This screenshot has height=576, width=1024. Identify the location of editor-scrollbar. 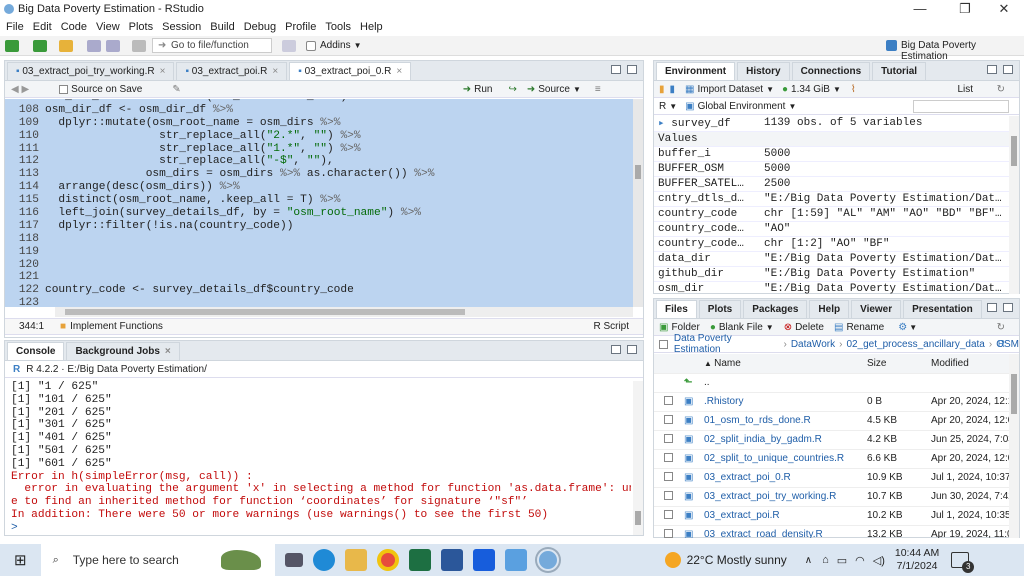
(638, 203).